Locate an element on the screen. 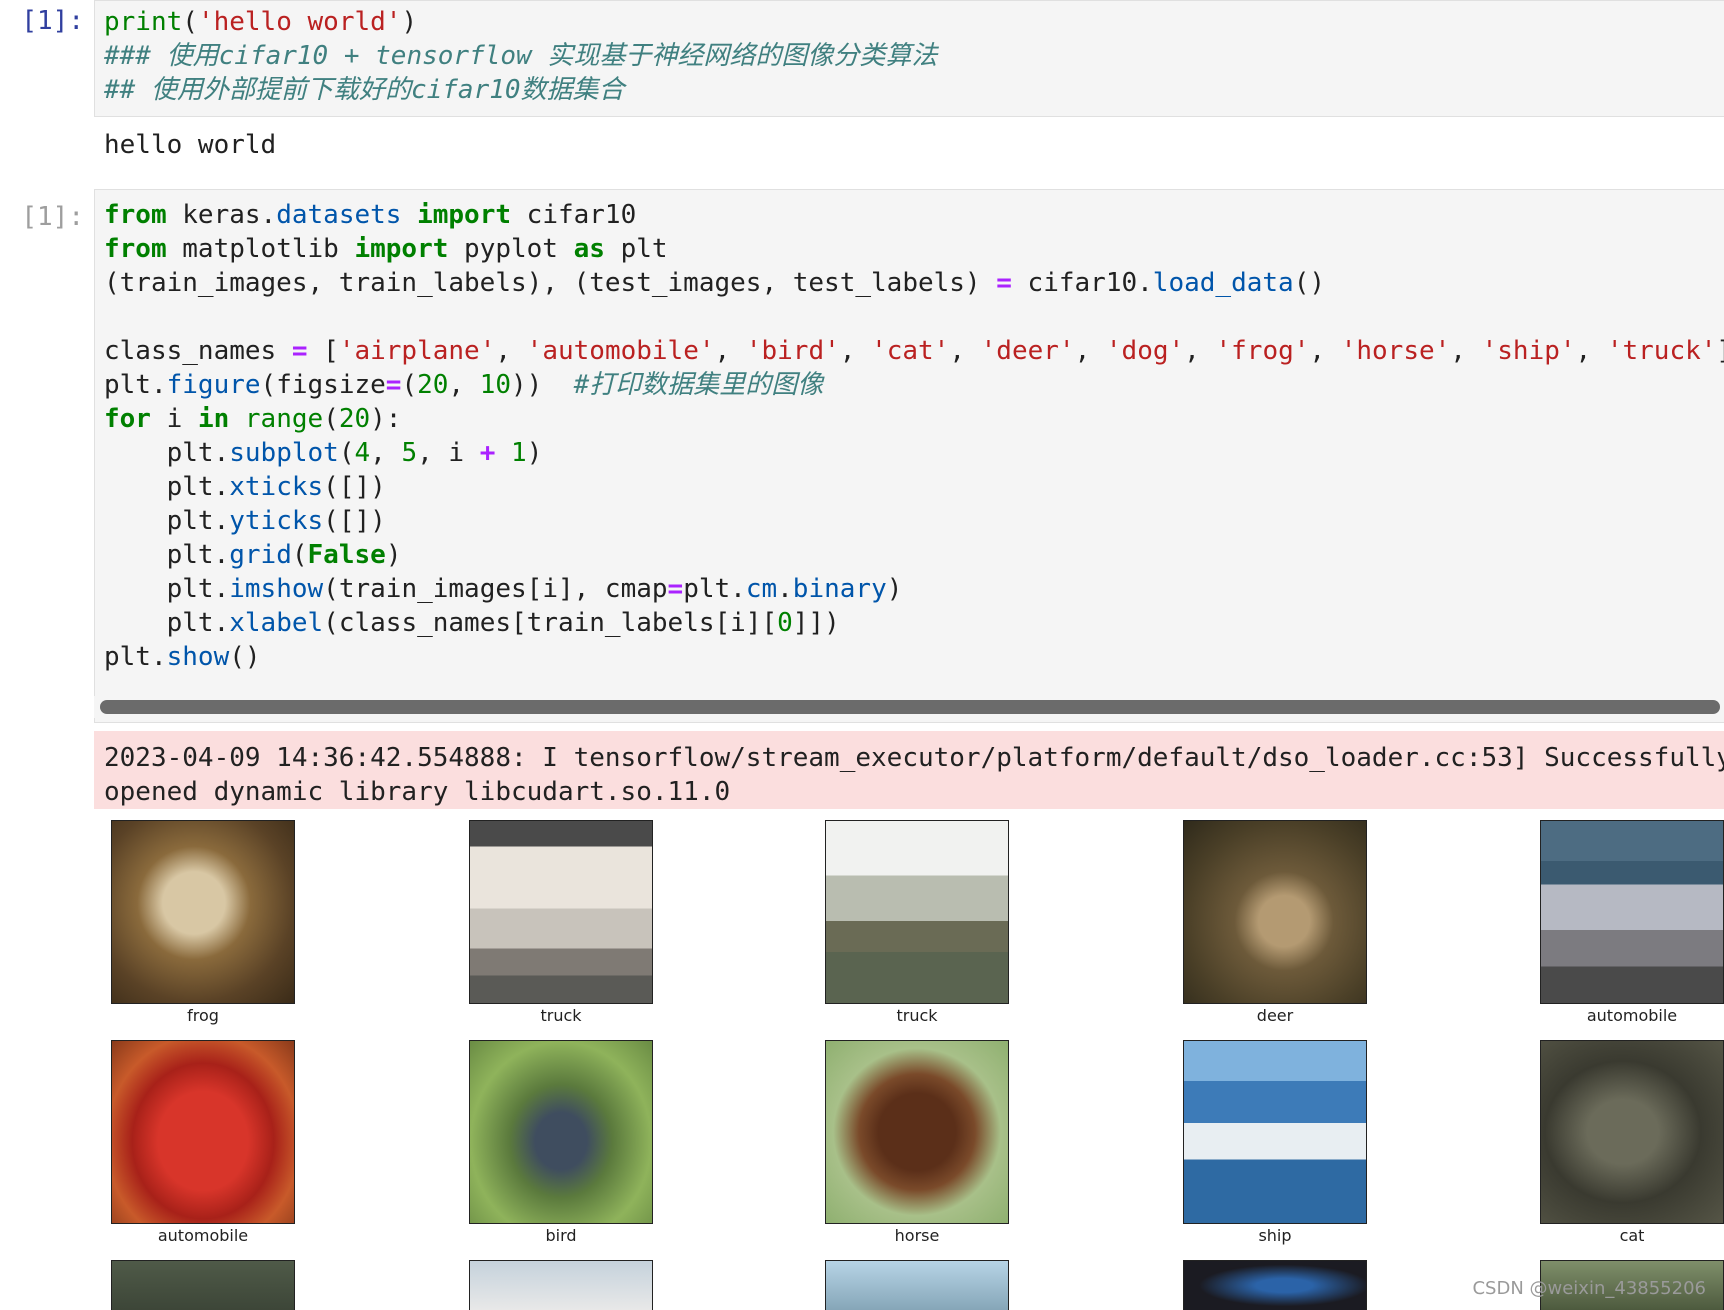 This screenshot has height=1310, width=1724. cifar-image-horse is located at coordinates (917, 1132).